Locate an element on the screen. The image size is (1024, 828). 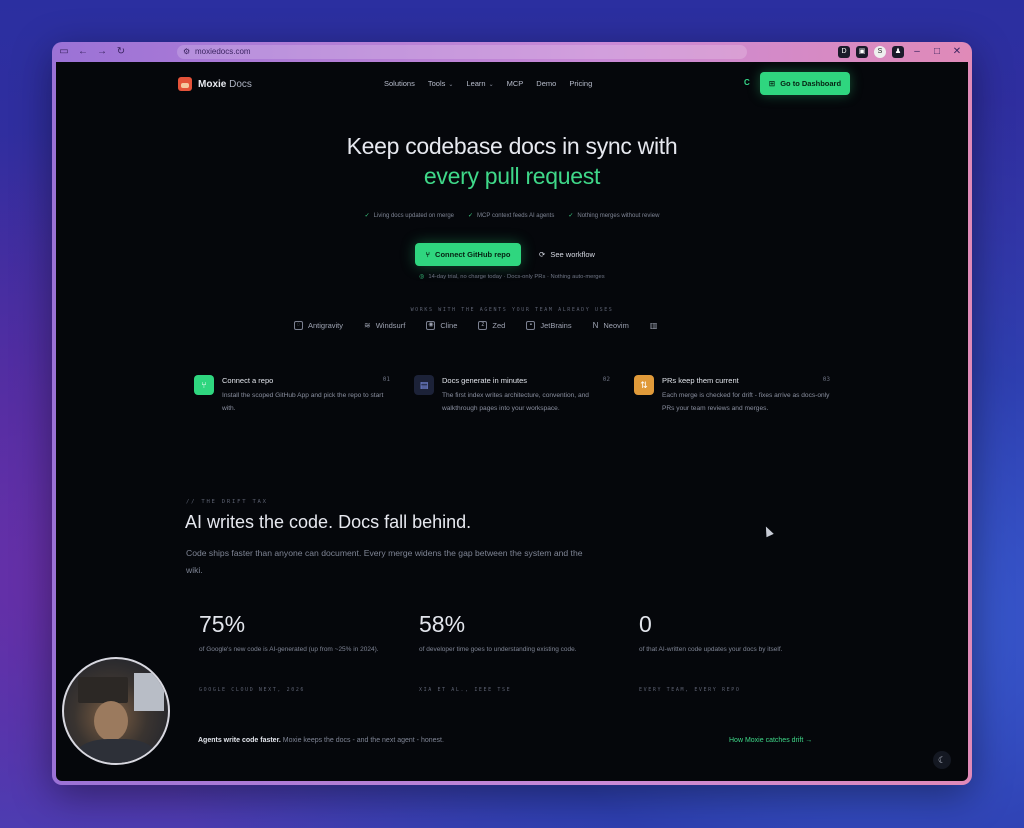
hero-check-item: ✓ MCP context feeds AI agents is located at coordinates (511, 215).